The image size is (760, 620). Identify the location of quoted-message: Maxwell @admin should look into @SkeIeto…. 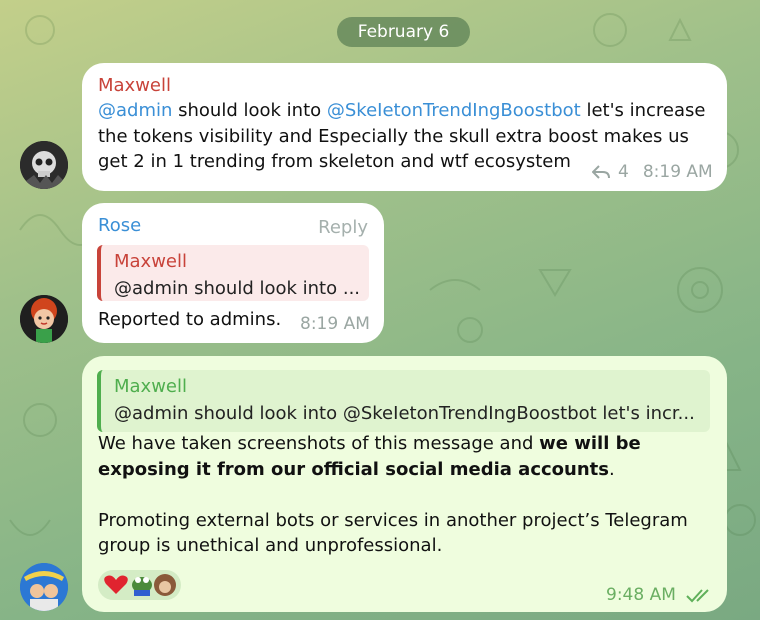
(403, 401).